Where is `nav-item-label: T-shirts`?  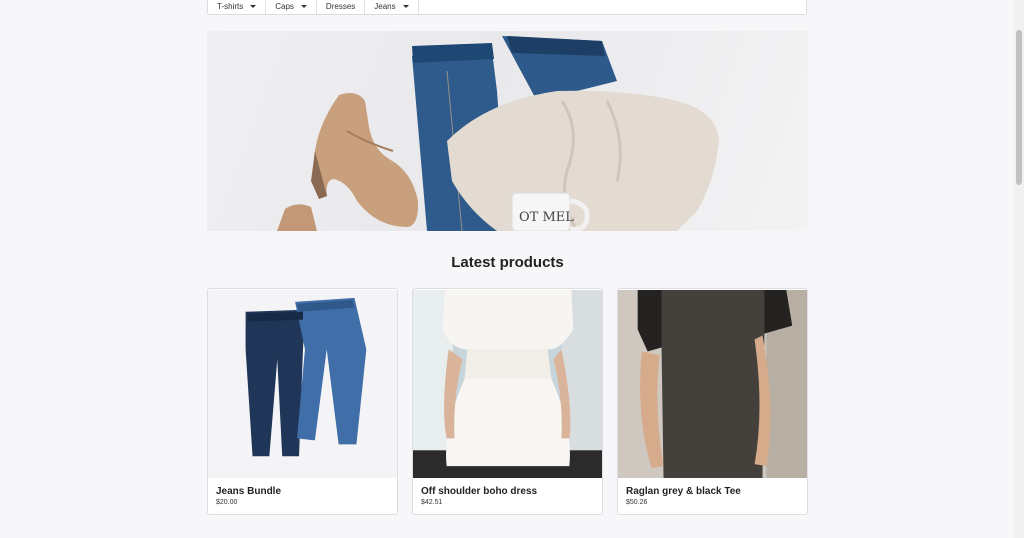 nav-item-label: T-shirts is located at coordinates (230, 6).